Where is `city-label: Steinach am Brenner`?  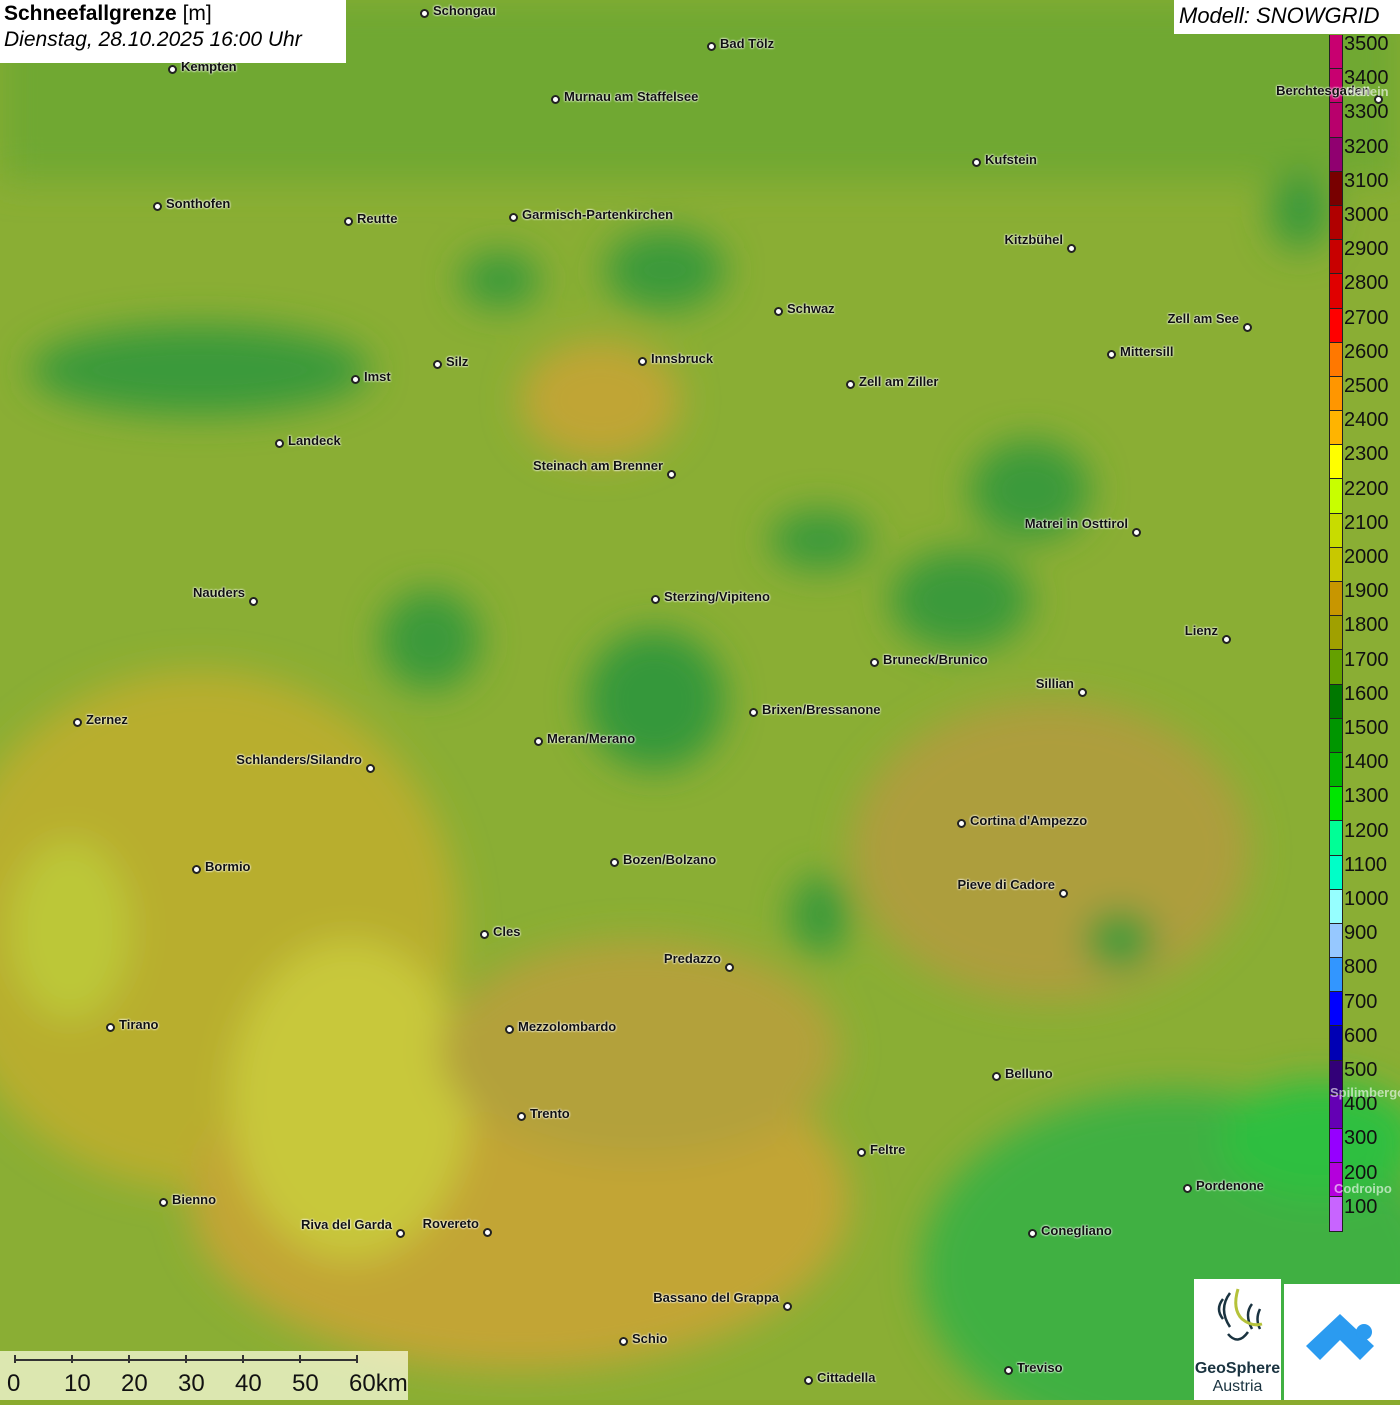 city-label: Steinach am Brenner is located at coordinates (597, 465).